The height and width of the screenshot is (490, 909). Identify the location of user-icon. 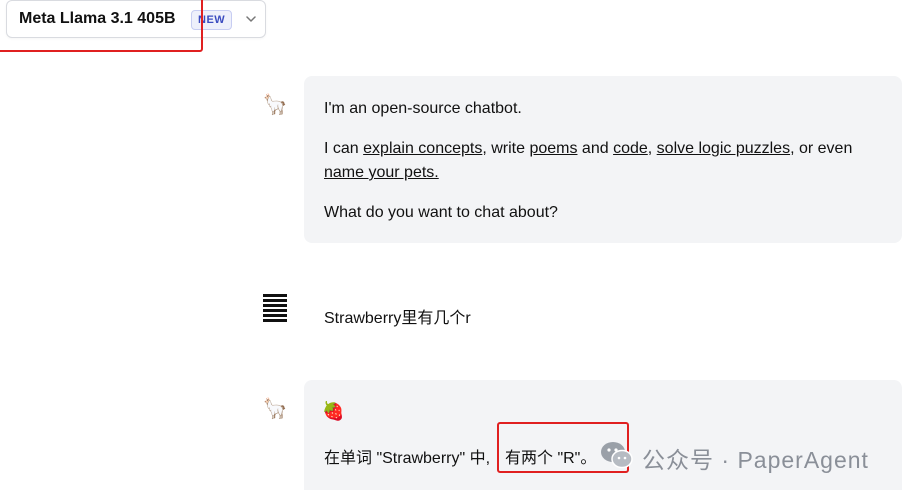
(275, 308).